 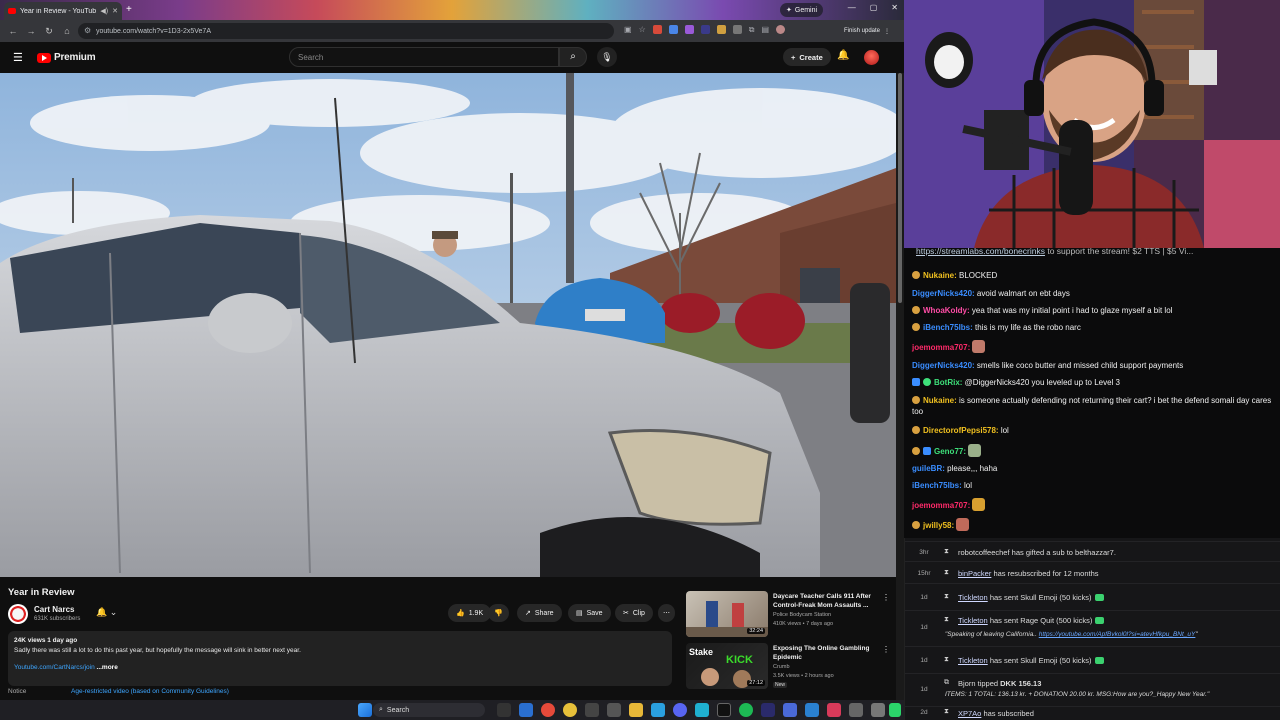 I want to click on dislike-button: 👎, so click(x=498, y=613).